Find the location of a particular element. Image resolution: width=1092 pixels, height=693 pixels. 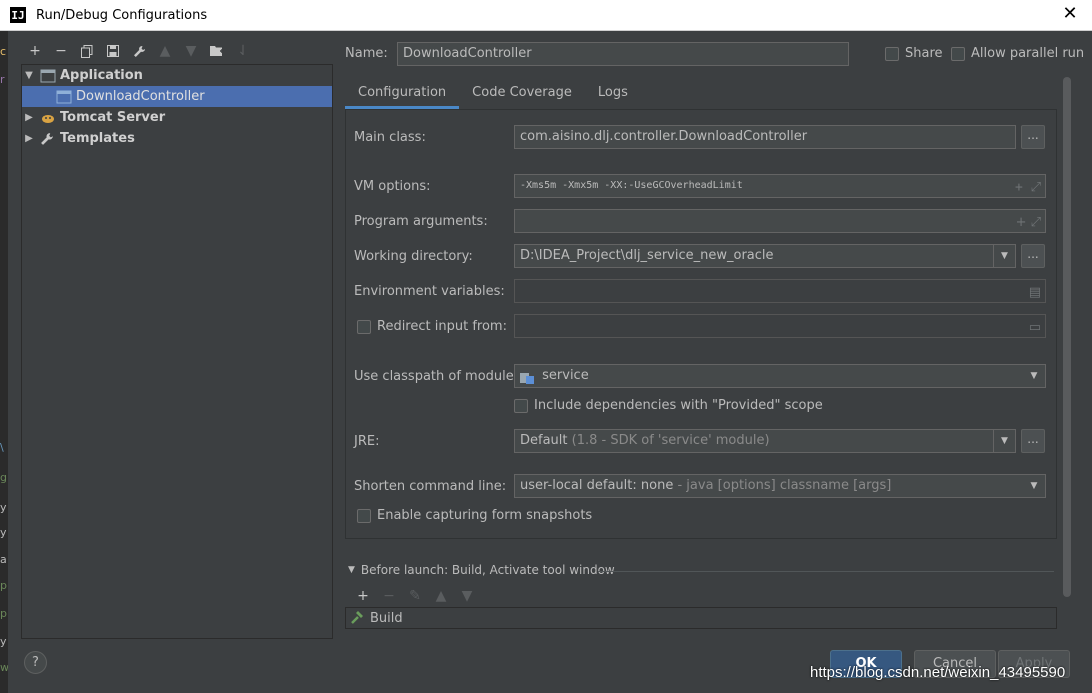

tree-node-templates: ▶ Templates is located at coordinates (177, 138).